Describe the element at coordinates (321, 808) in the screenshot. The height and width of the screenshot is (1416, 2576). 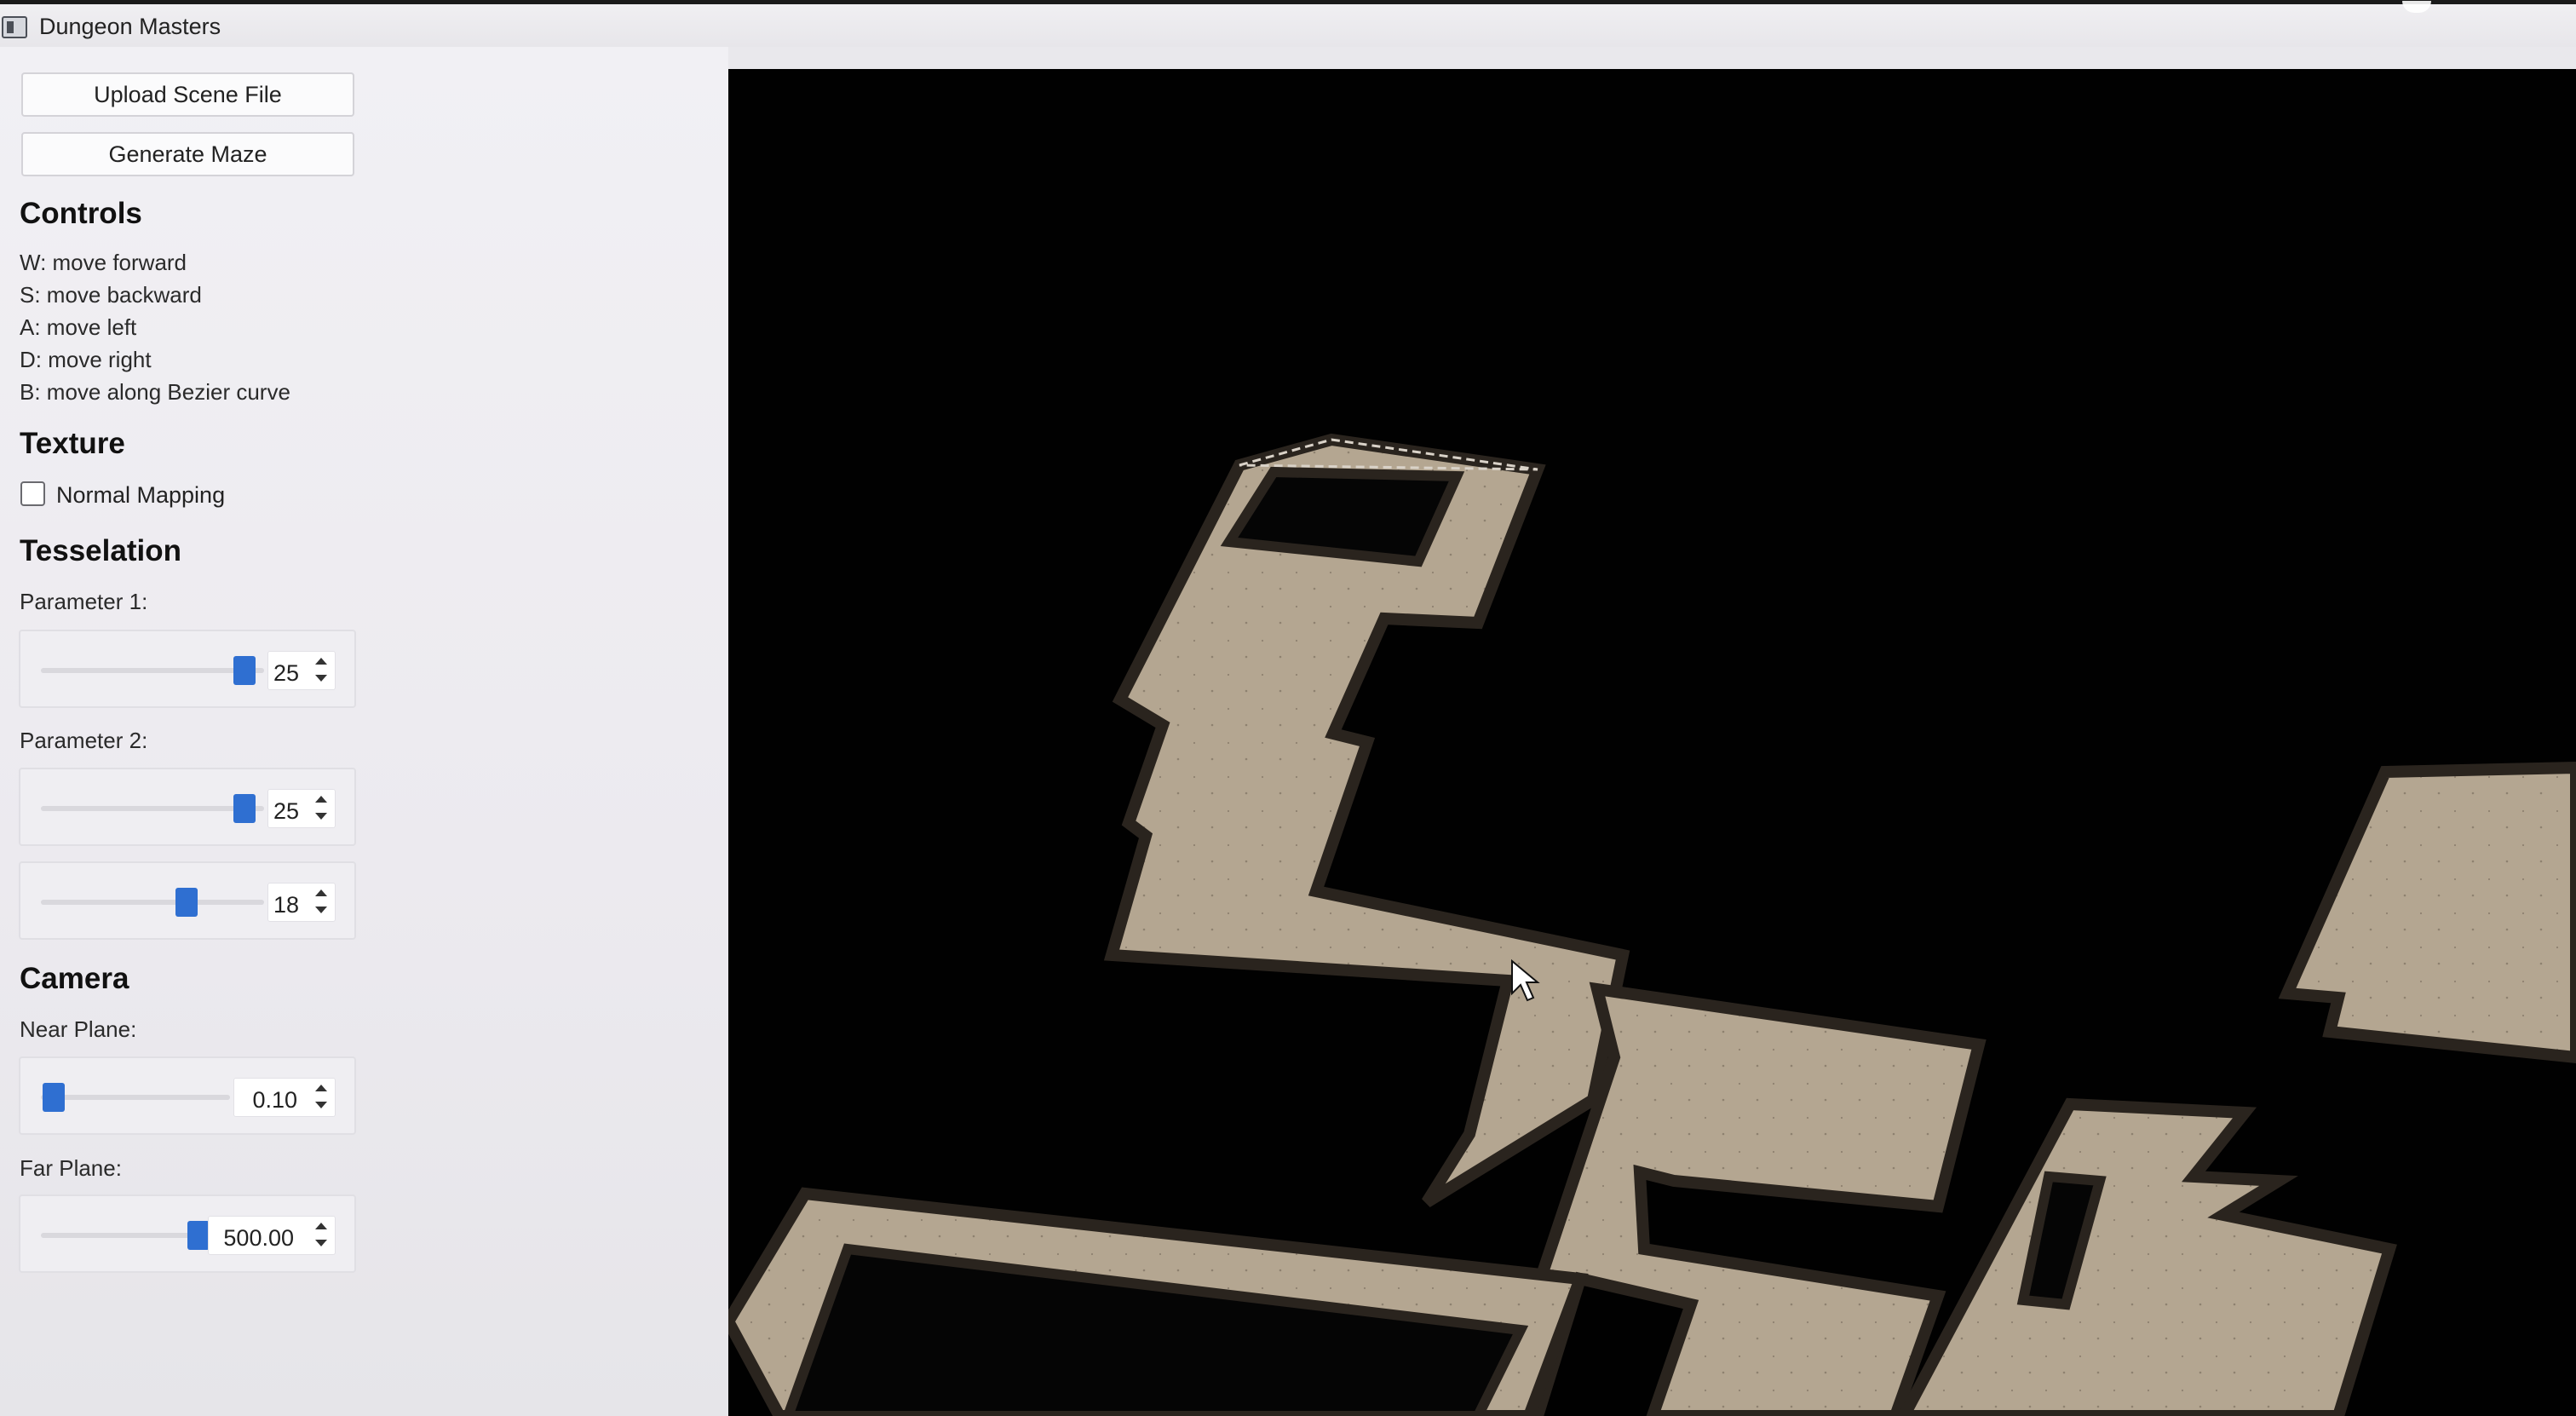
I see `parameter-2-spin-arrows` at that location.